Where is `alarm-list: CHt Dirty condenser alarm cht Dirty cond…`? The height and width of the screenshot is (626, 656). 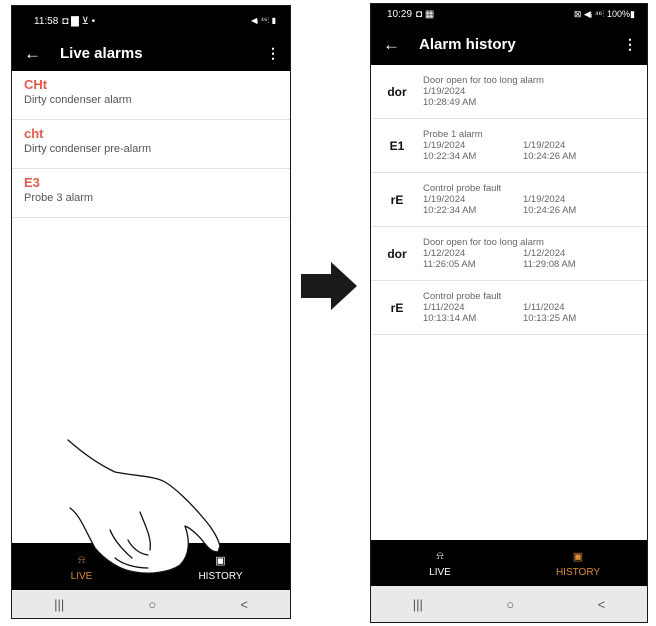
alarm-list: CHt Dirty condenser alarm cht Dirty cond… is located at coordinates (151, 144).